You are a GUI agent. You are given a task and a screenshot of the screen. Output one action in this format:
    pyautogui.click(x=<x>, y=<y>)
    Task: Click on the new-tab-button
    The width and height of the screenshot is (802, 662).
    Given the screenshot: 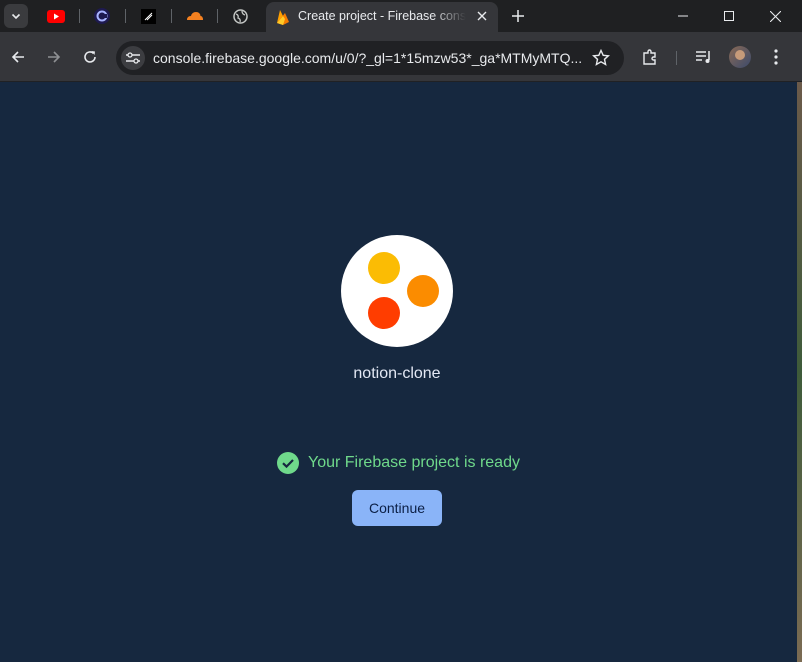 What is the action you would take?
    pyautogui.click(x=518, y=16)
    